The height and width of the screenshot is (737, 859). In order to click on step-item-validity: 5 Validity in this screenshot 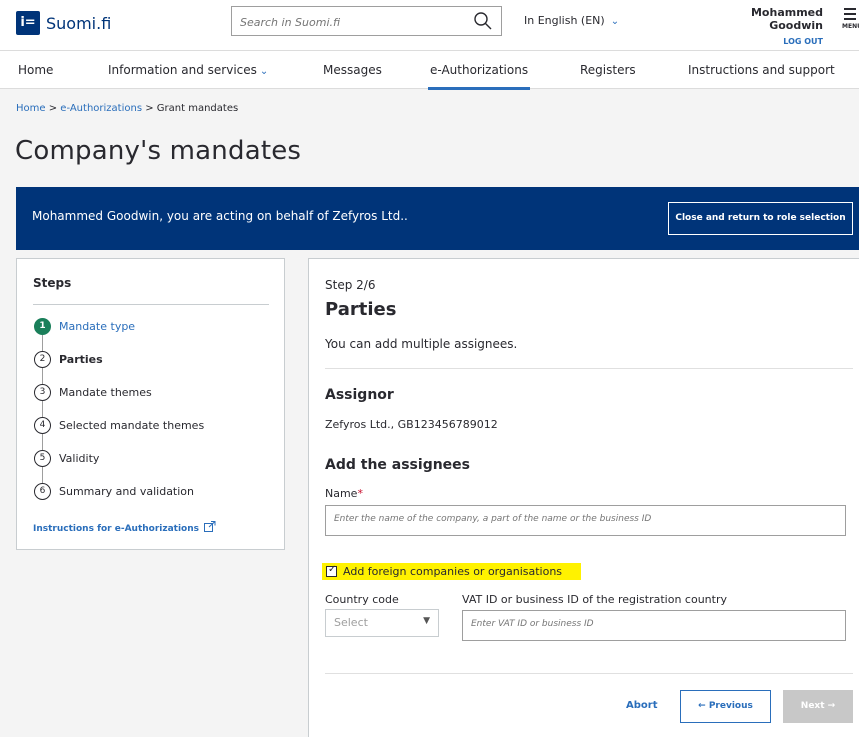, I will do `click(66, 458)`.